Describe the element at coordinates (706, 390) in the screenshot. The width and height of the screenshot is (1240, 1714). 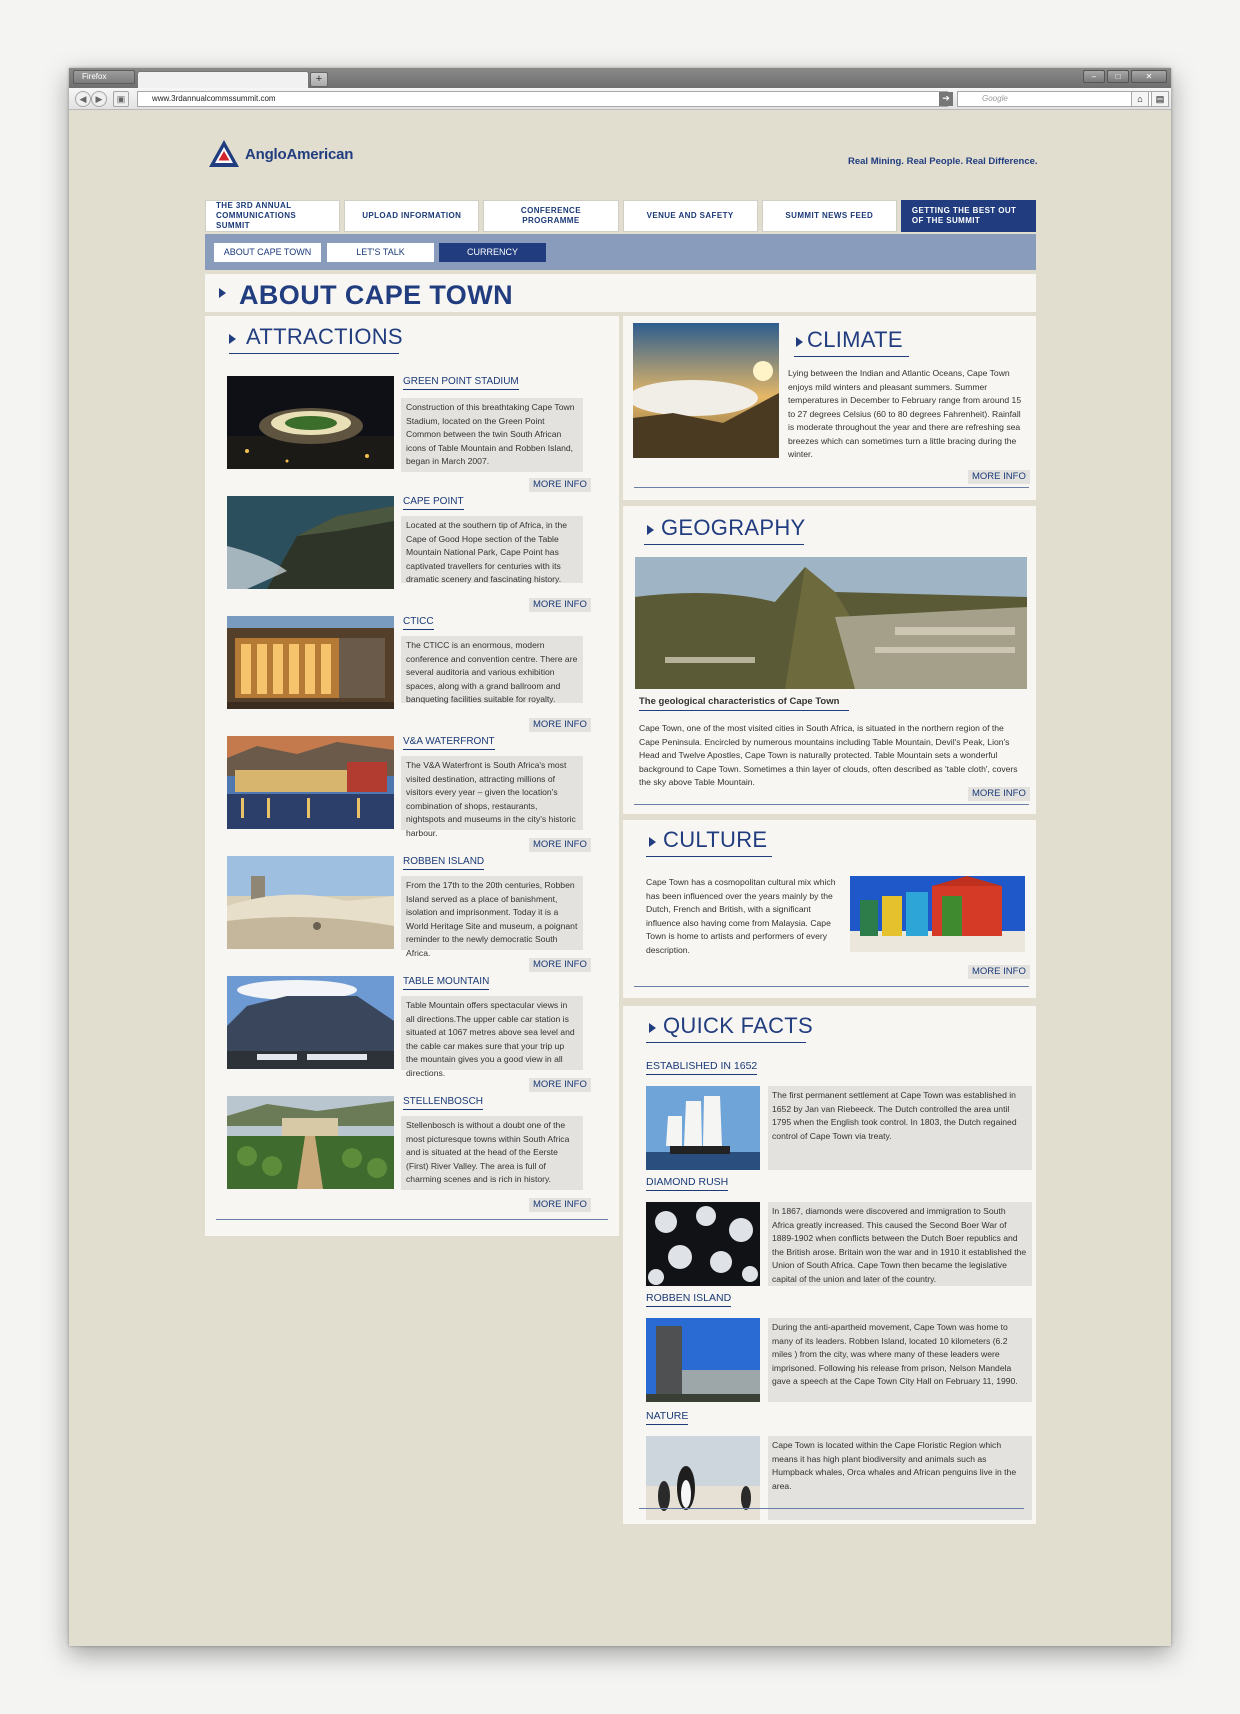
I see `climate-cloud-photo` at that location.